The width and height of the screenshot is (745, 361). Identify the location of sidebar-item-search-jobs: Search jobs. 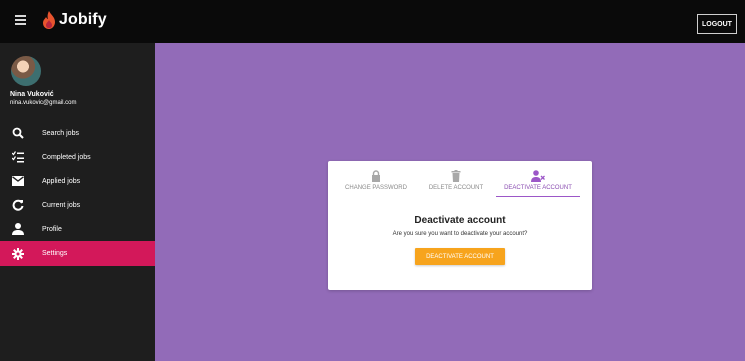
(77, 133).